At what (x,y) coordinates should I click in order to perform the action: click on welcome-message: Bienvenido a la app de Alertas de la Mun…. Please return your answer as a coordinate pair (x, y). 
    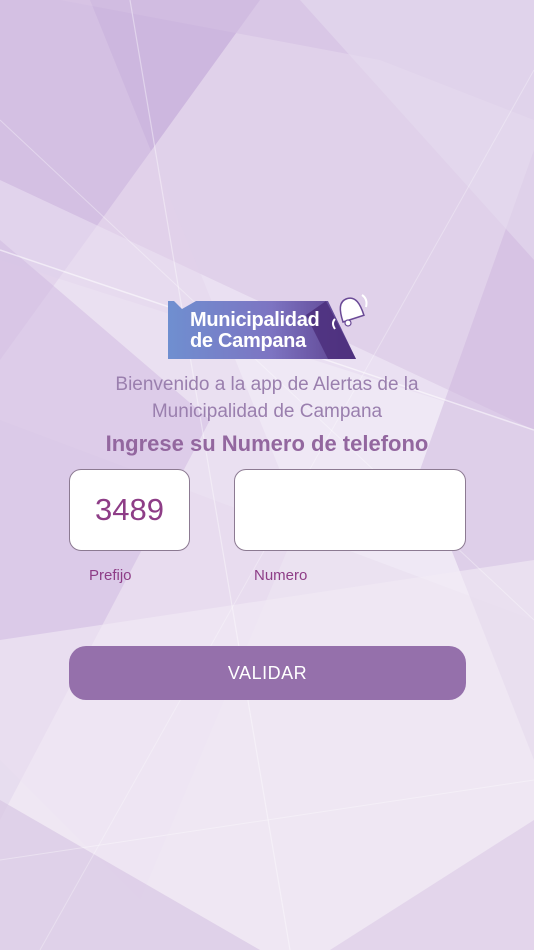
    Looking at the image, I should click on (267, 398).